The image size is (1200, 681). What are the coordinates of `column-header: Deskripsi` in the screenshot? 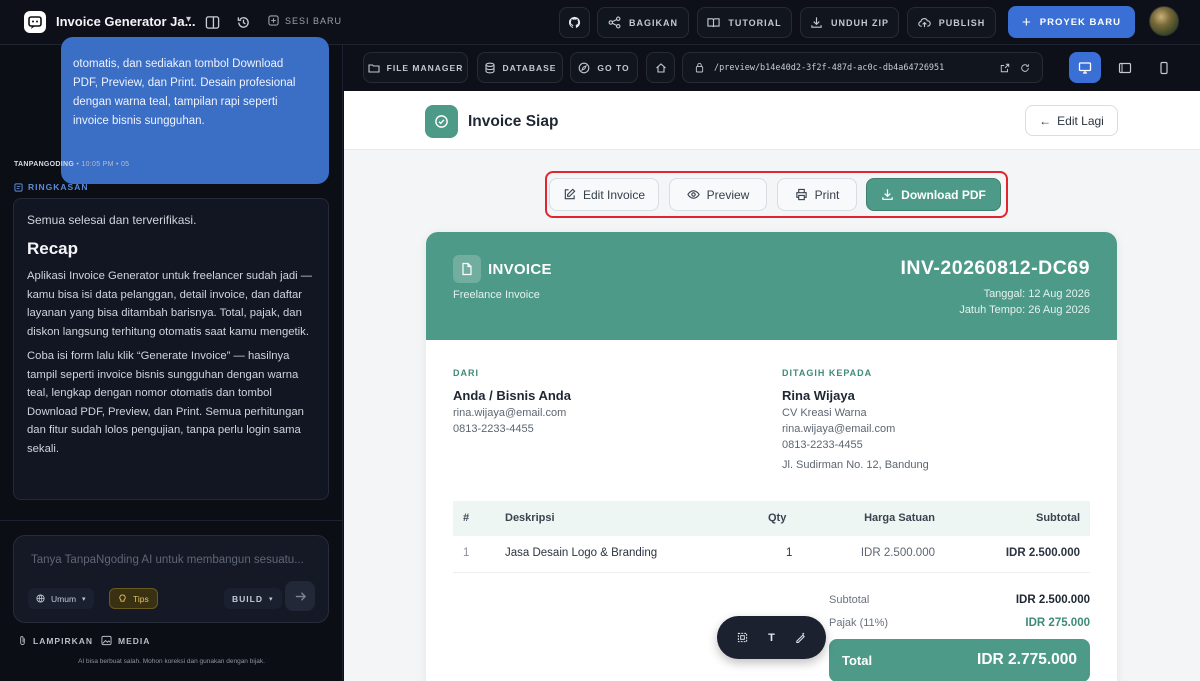 It's located at (530, 518).